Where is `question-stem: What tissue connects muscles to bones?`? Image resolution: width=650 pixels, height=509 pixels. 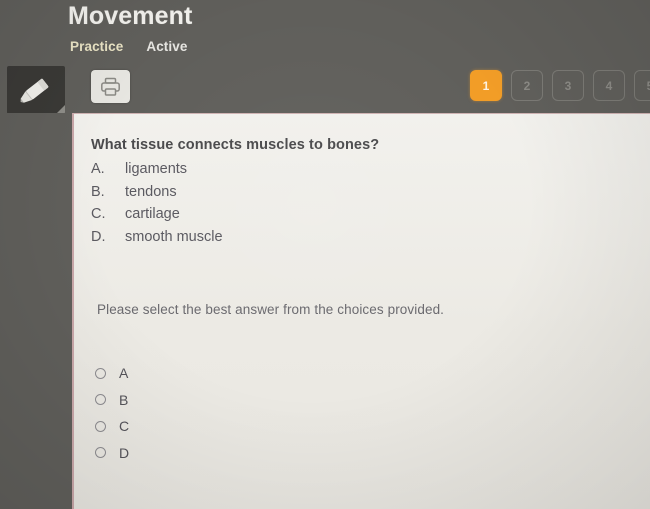
question-stem: What tissue connects muscles to bones? is located at coordinates (235, 145).